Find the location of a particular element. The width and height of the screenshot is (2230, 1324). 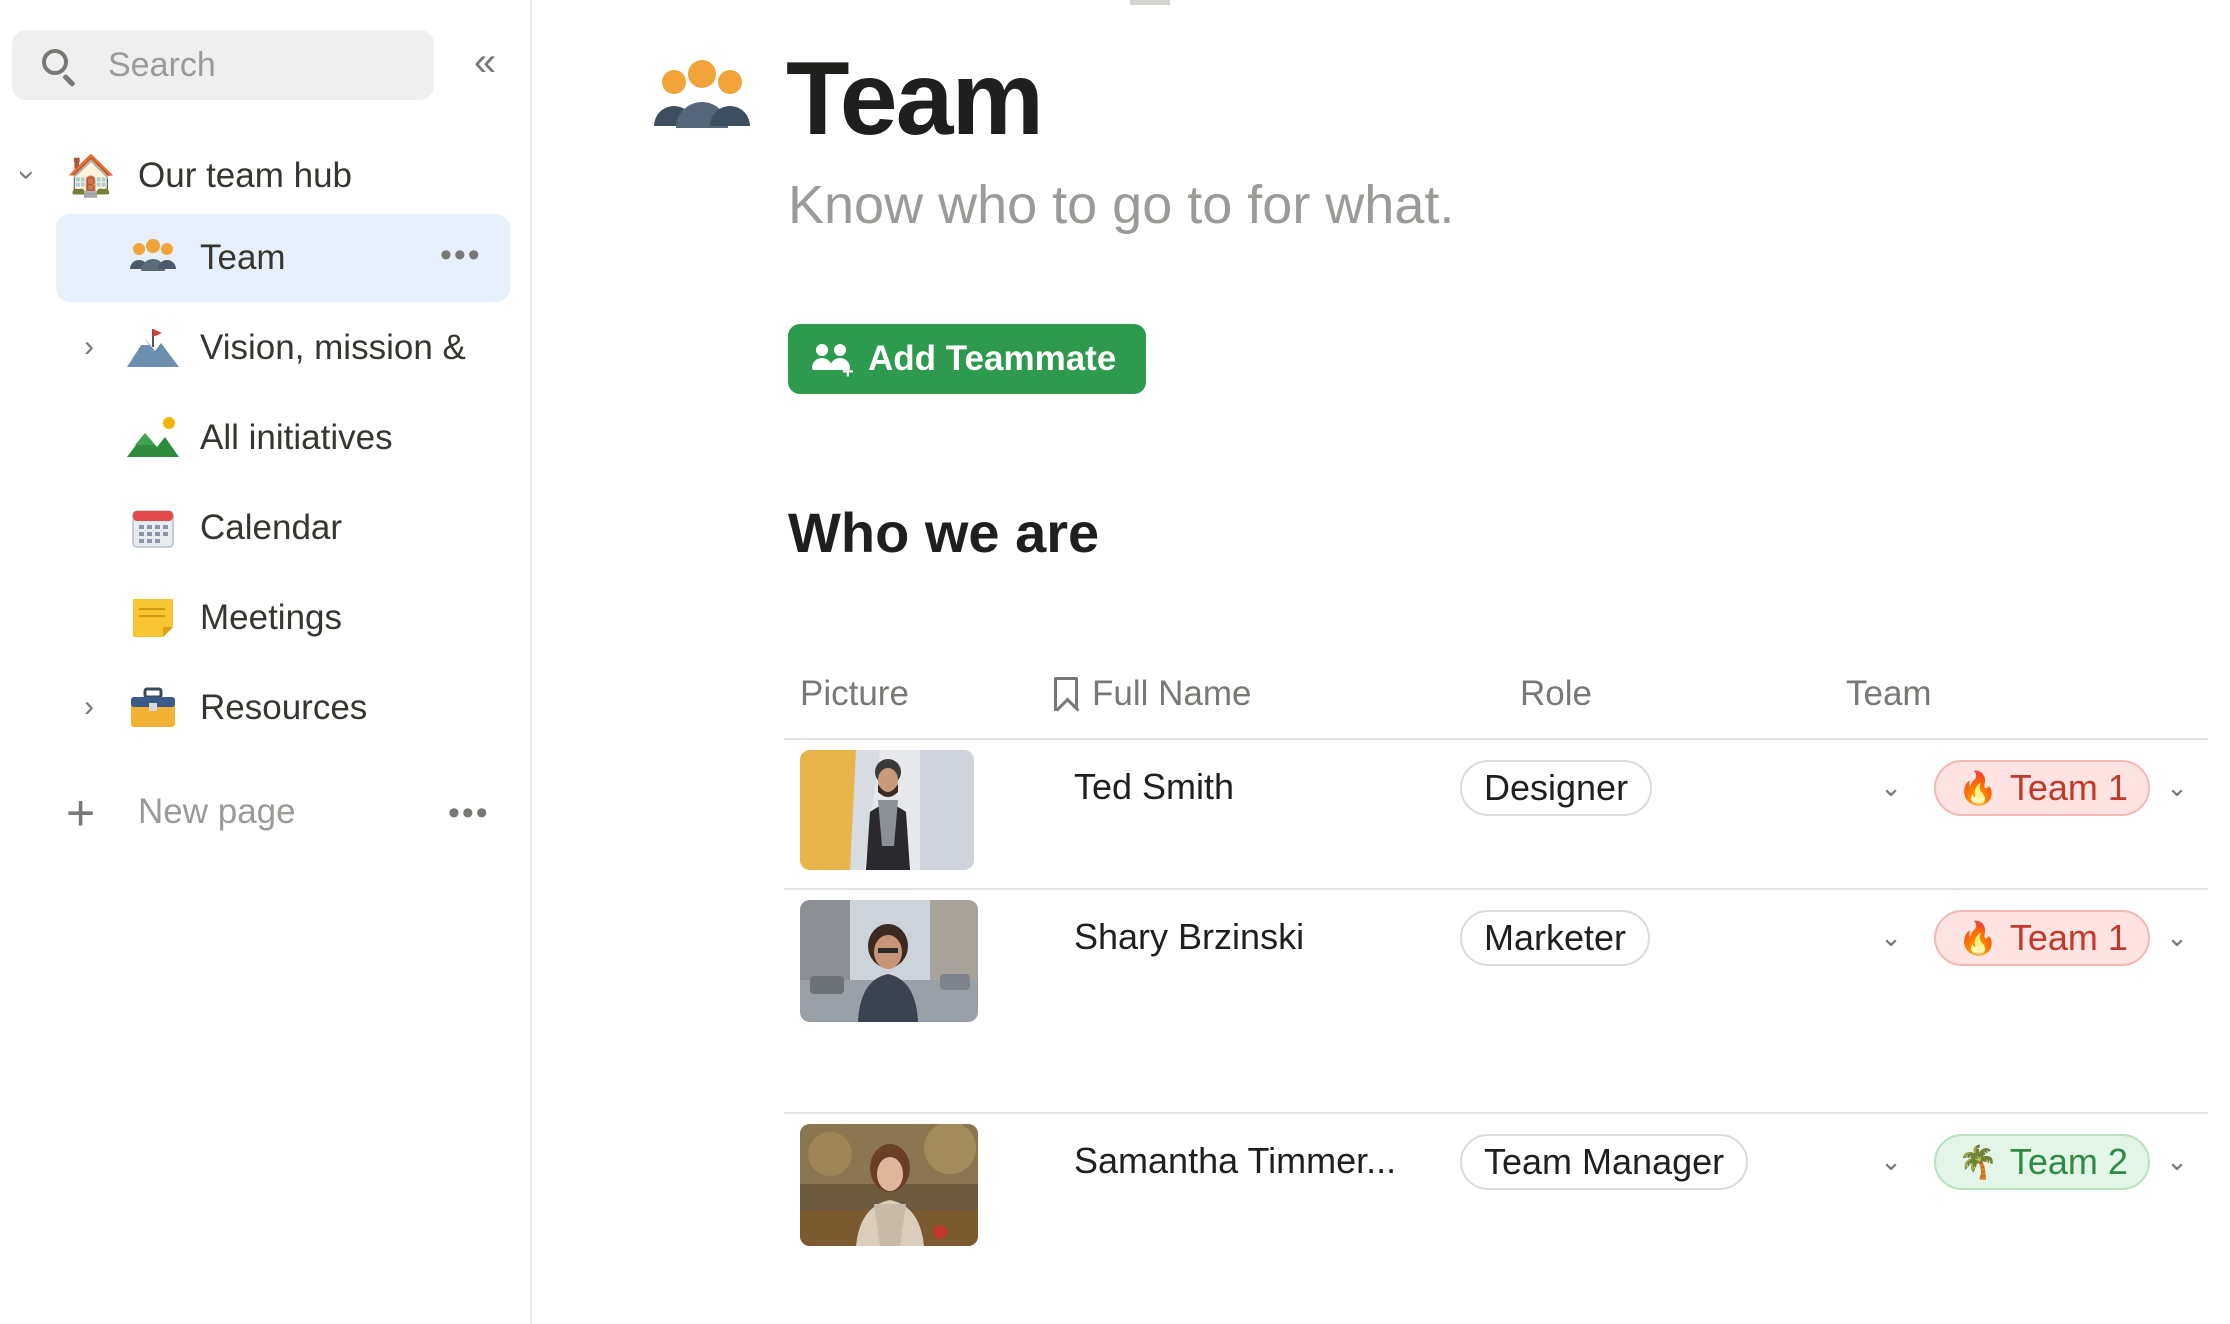

add-teammate-button: + Add Teammate is located at coordinates (967, 359).